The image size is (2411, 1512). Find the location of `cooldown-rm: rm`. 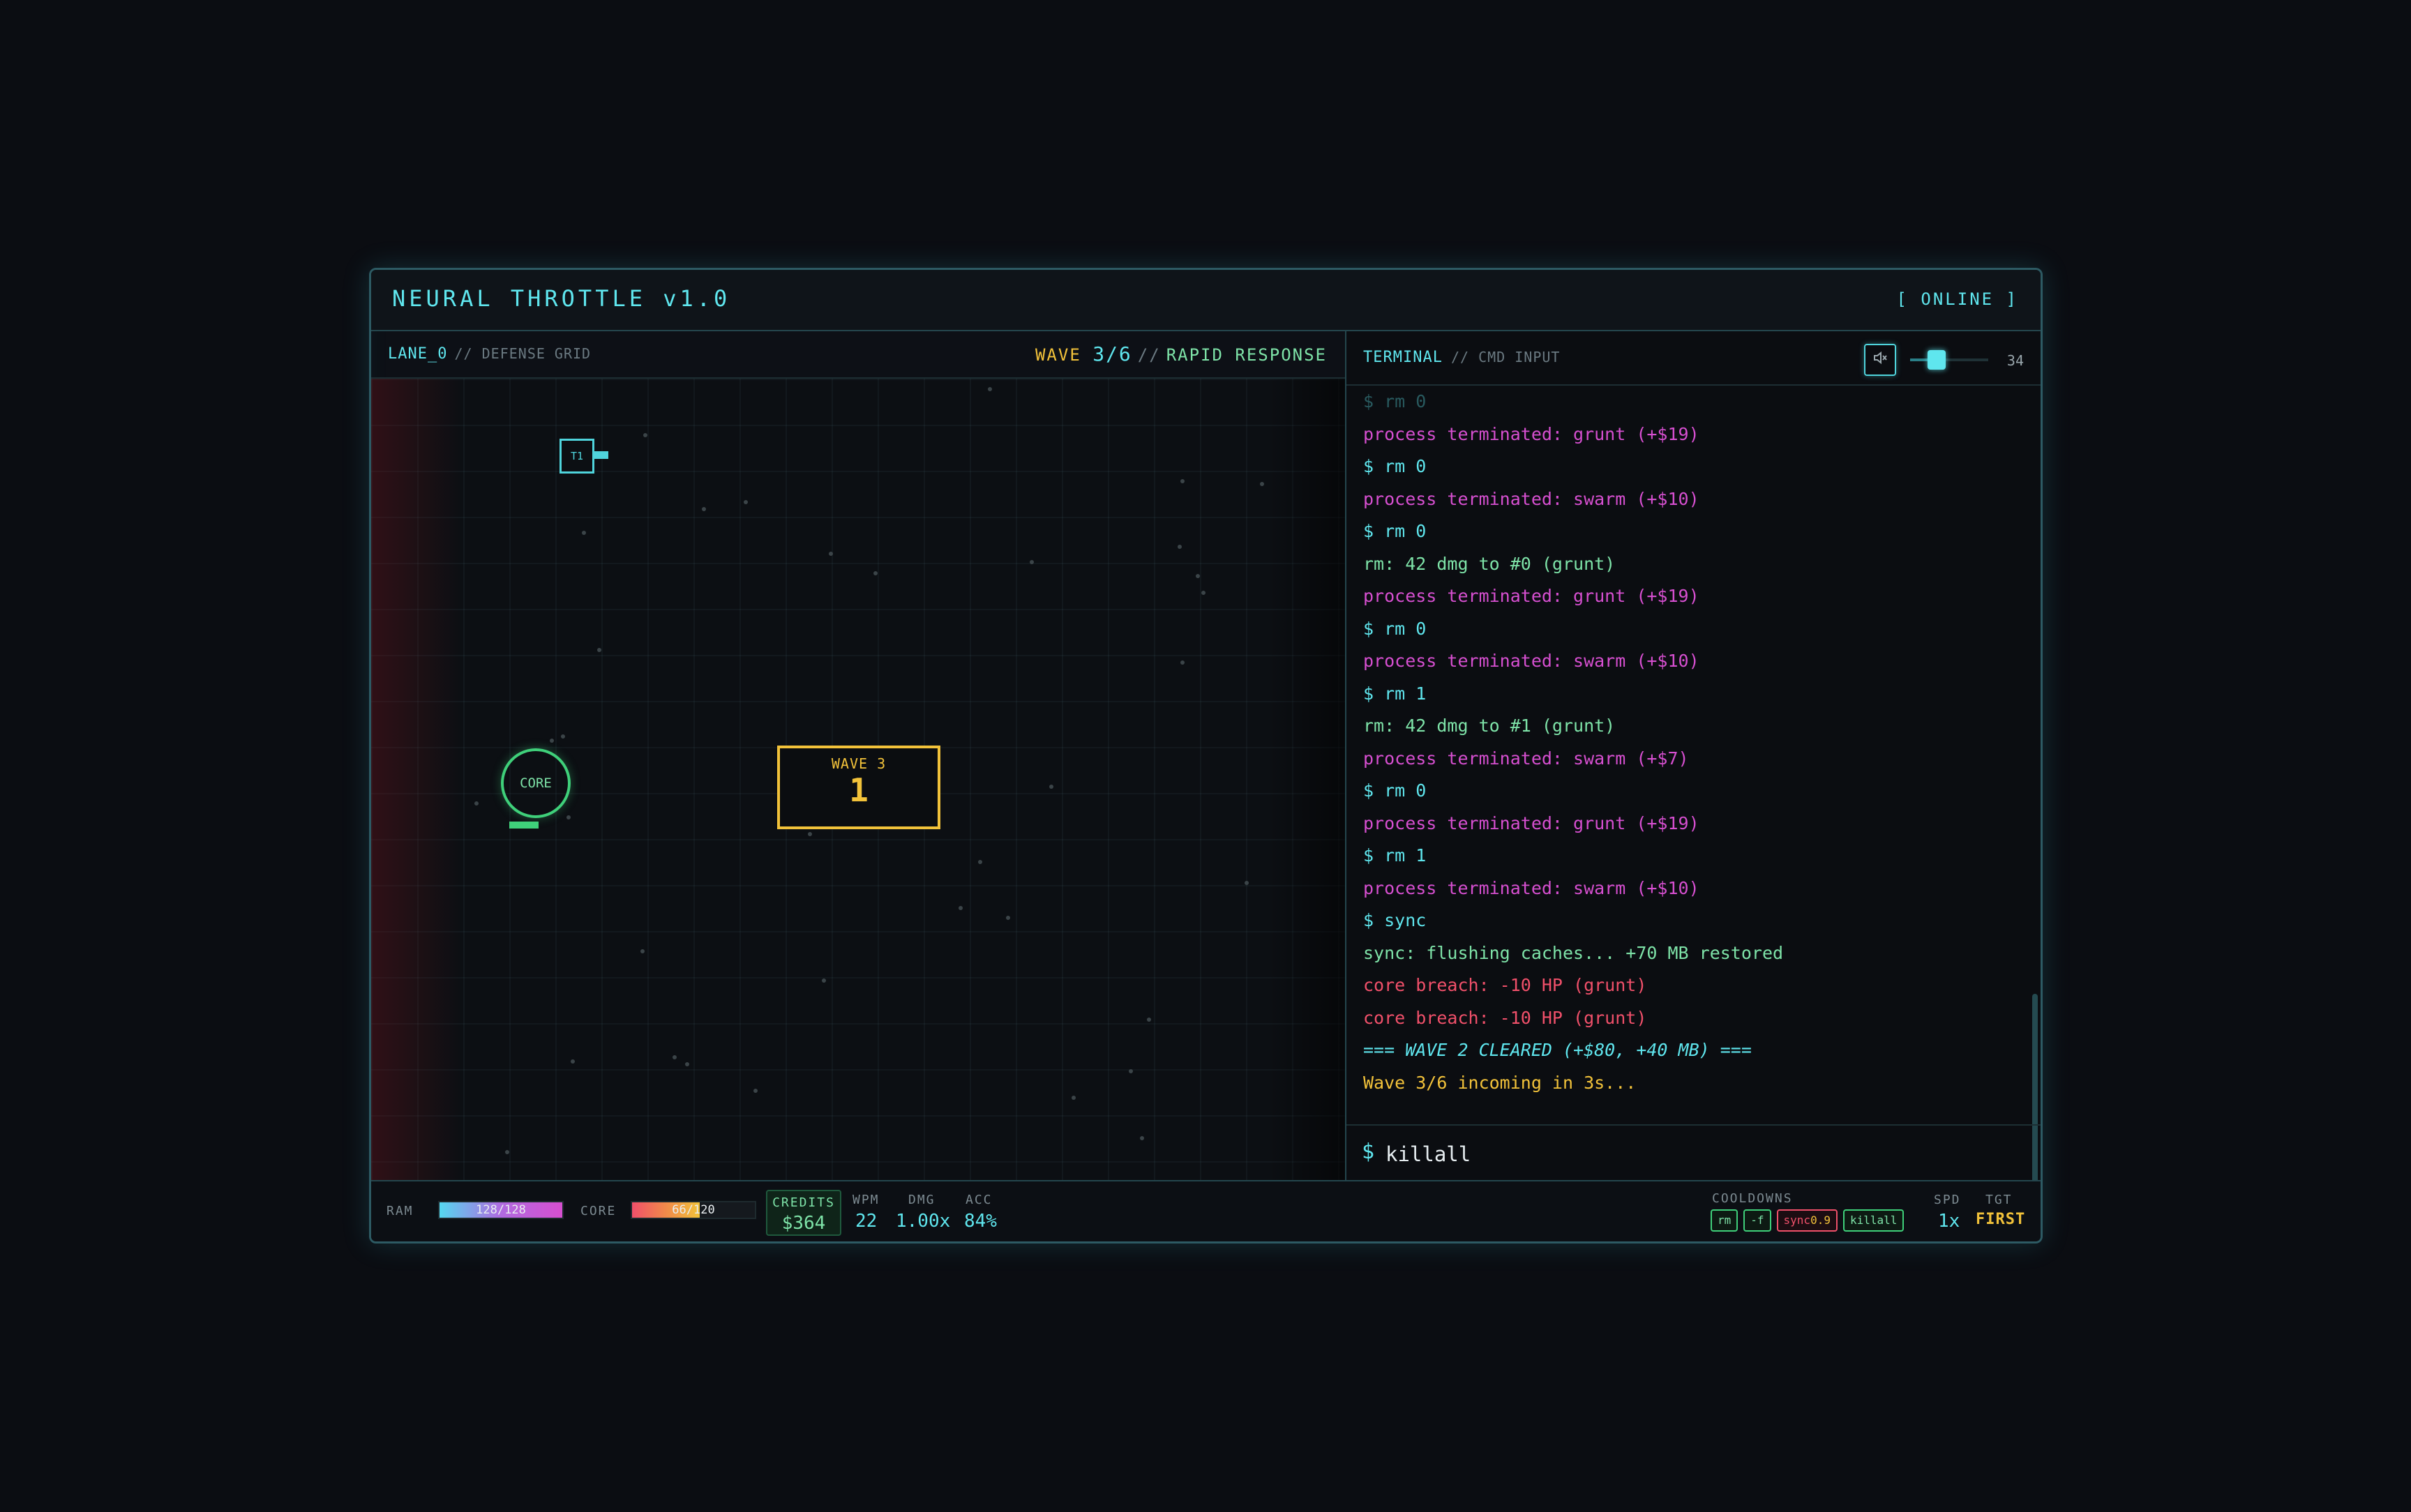

cooldown-rm: rm is located at coordinates (1724, 1220).